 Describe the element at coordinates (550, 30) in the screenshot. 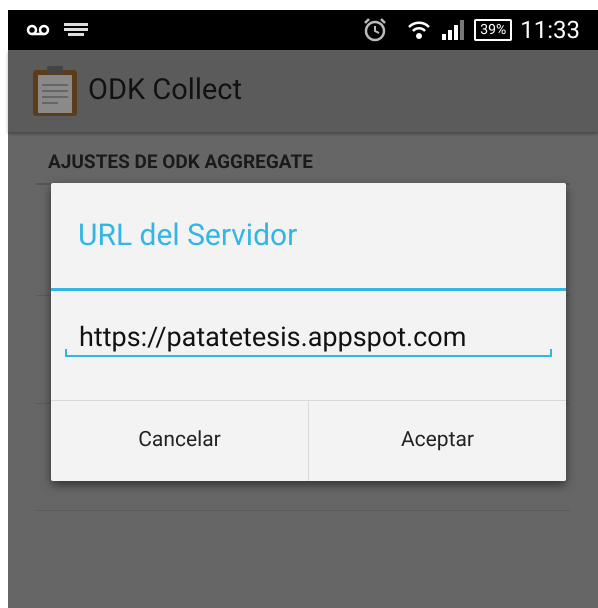

I see `clock-time: 11:33` at that location.